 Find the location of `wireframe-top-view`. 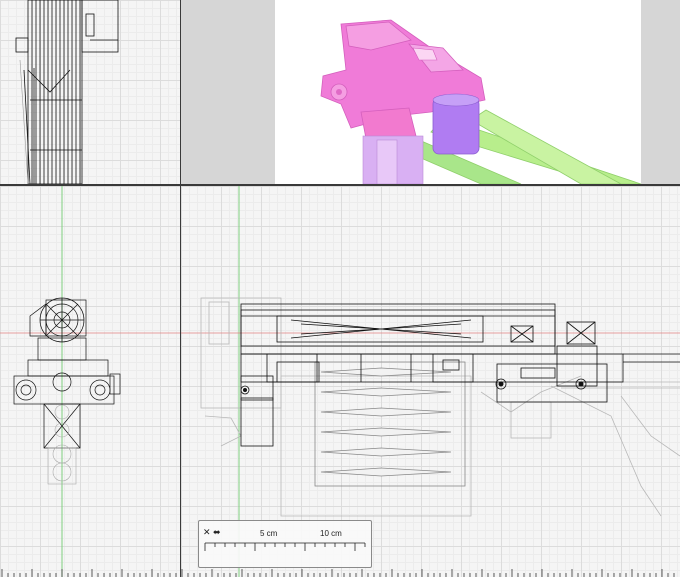

wireframe-top-view is located at coordinates (67, 92).